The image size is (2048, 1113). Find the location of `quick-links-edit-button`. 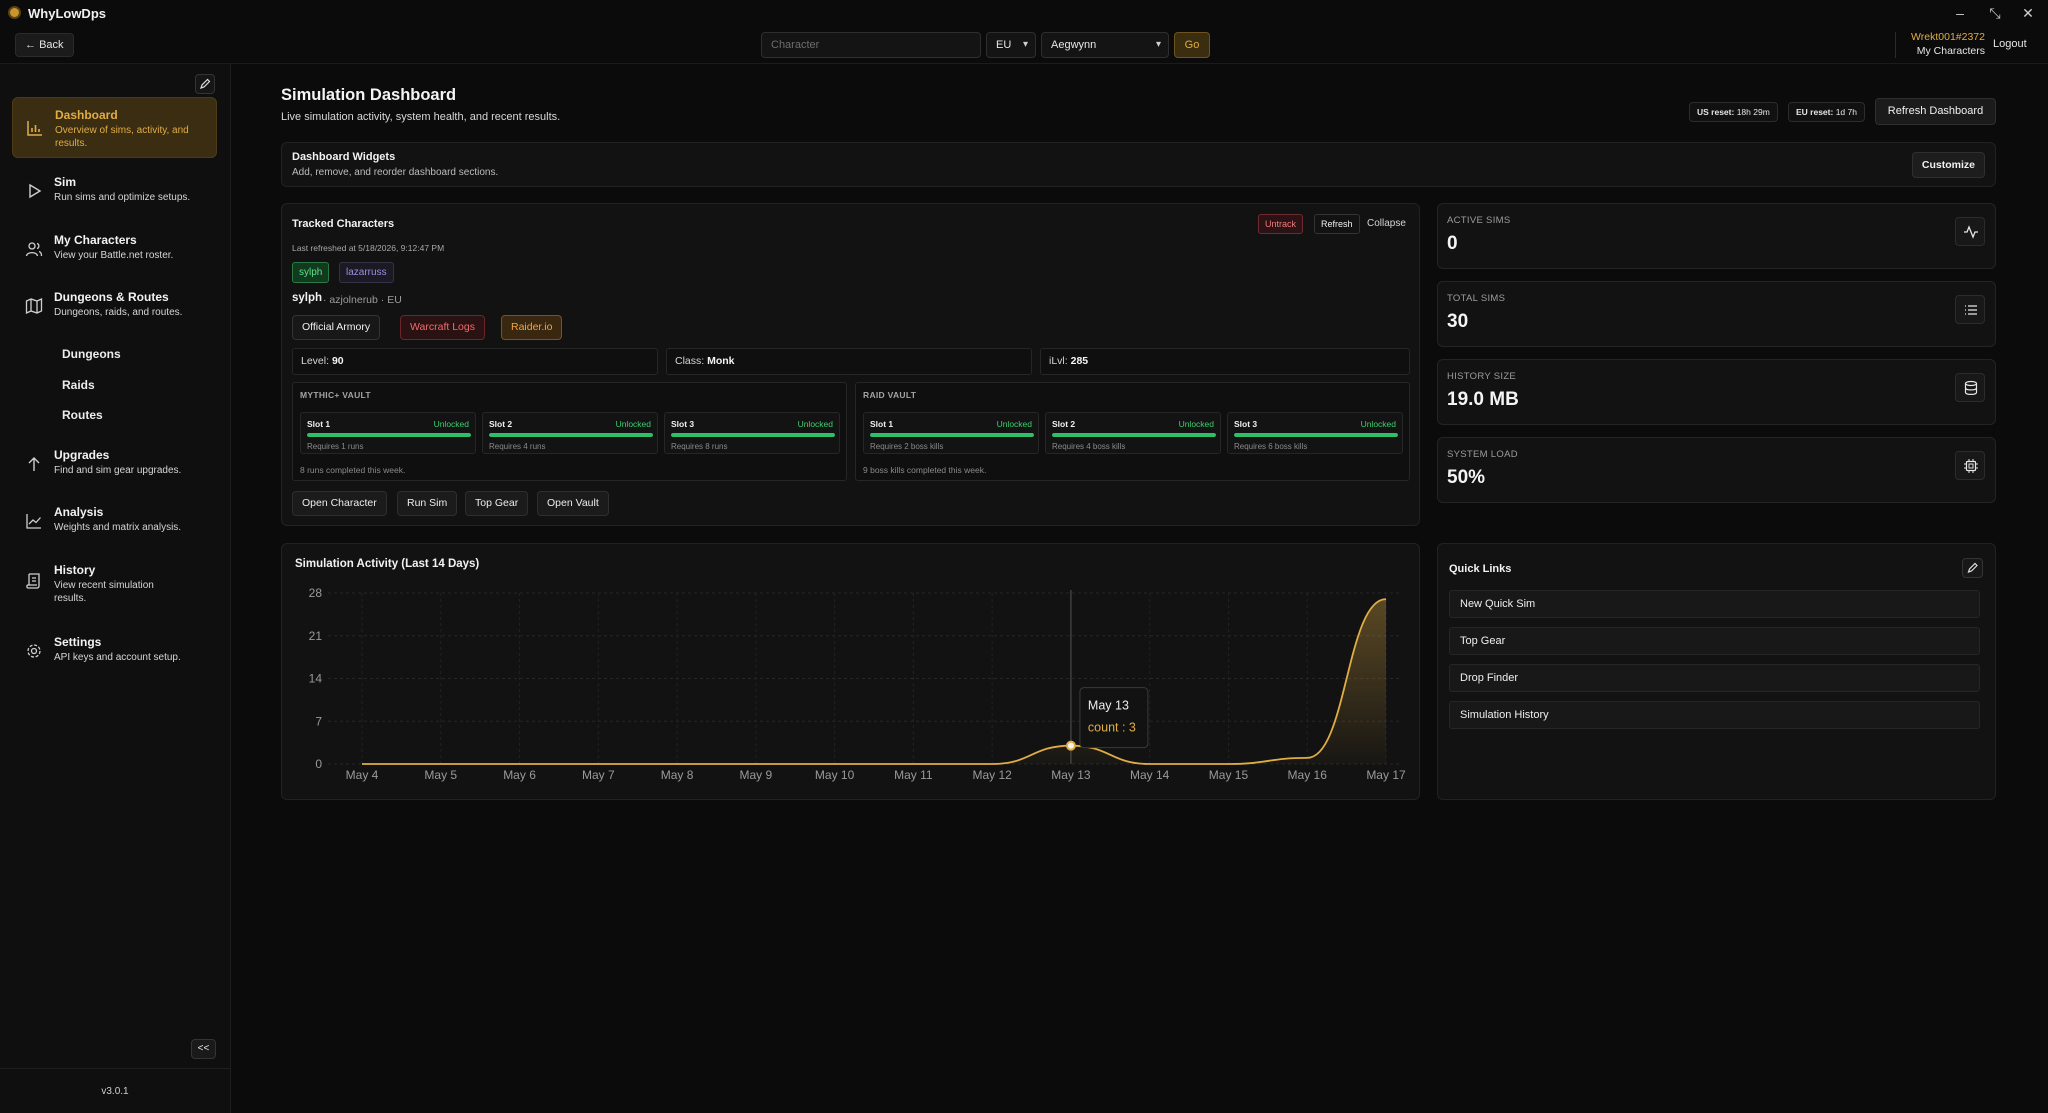

quick-links-edit-button is located at coordinates (1972, 568).